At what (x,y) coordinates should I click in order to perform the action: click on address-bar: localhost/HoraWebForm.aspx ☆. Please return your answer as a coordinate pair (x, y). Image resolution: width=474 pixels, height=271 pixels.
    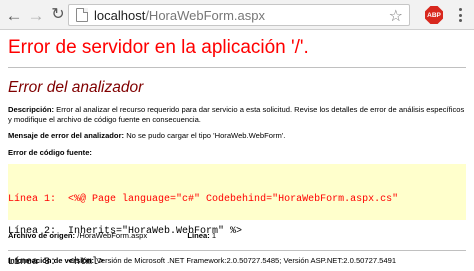
    Looking at the image, I should click on (239, 15).